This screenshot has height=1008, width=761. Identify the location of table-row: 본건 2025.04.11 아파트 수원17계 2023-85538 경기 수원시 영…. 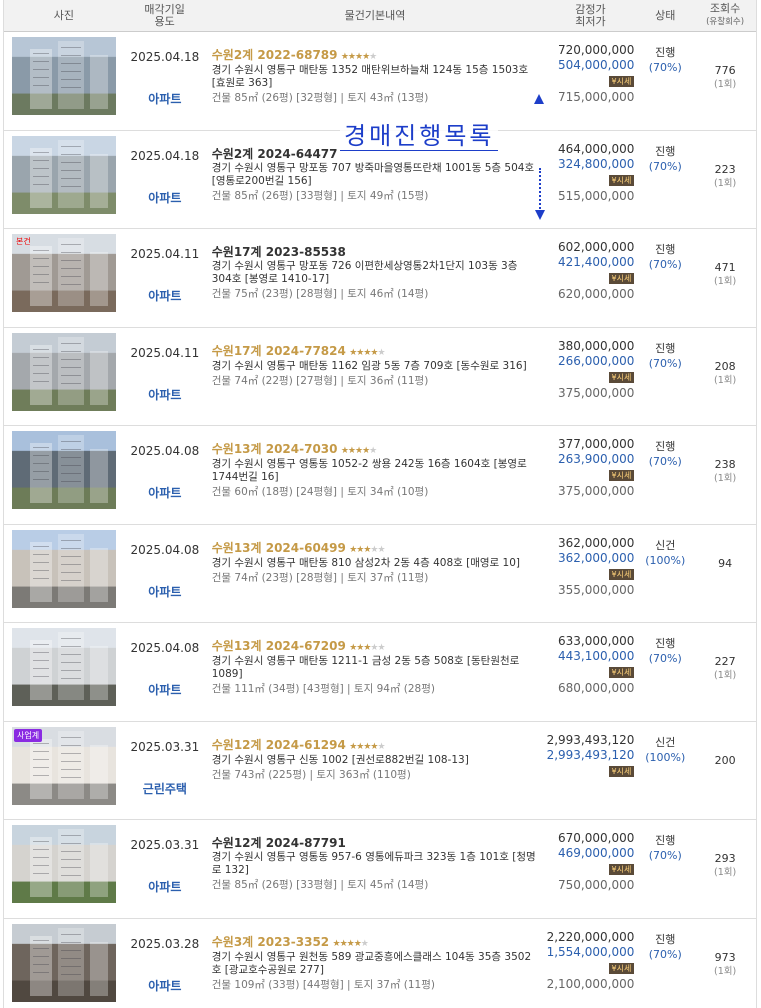
(380, 278).